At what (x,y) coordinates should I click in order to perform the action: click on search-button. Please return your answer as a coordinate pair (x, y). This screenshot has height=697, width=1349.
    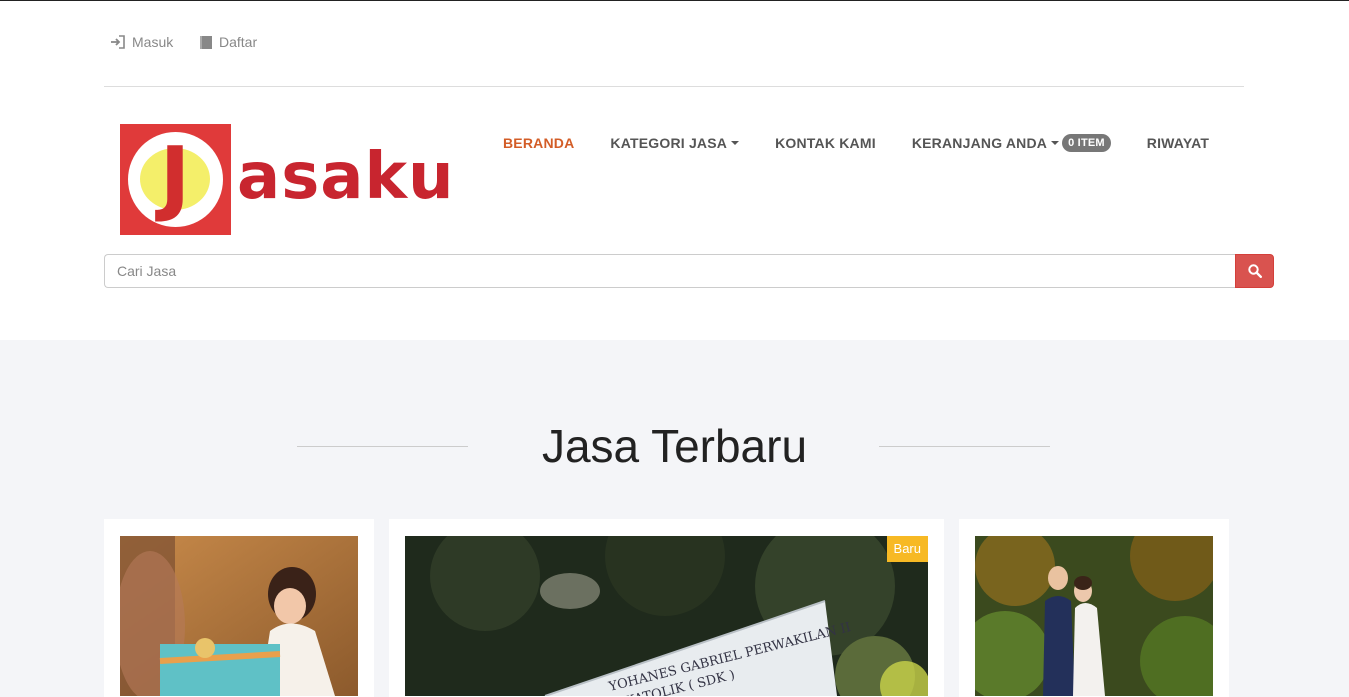
    Looking at the image, I should click on (1254, 271).